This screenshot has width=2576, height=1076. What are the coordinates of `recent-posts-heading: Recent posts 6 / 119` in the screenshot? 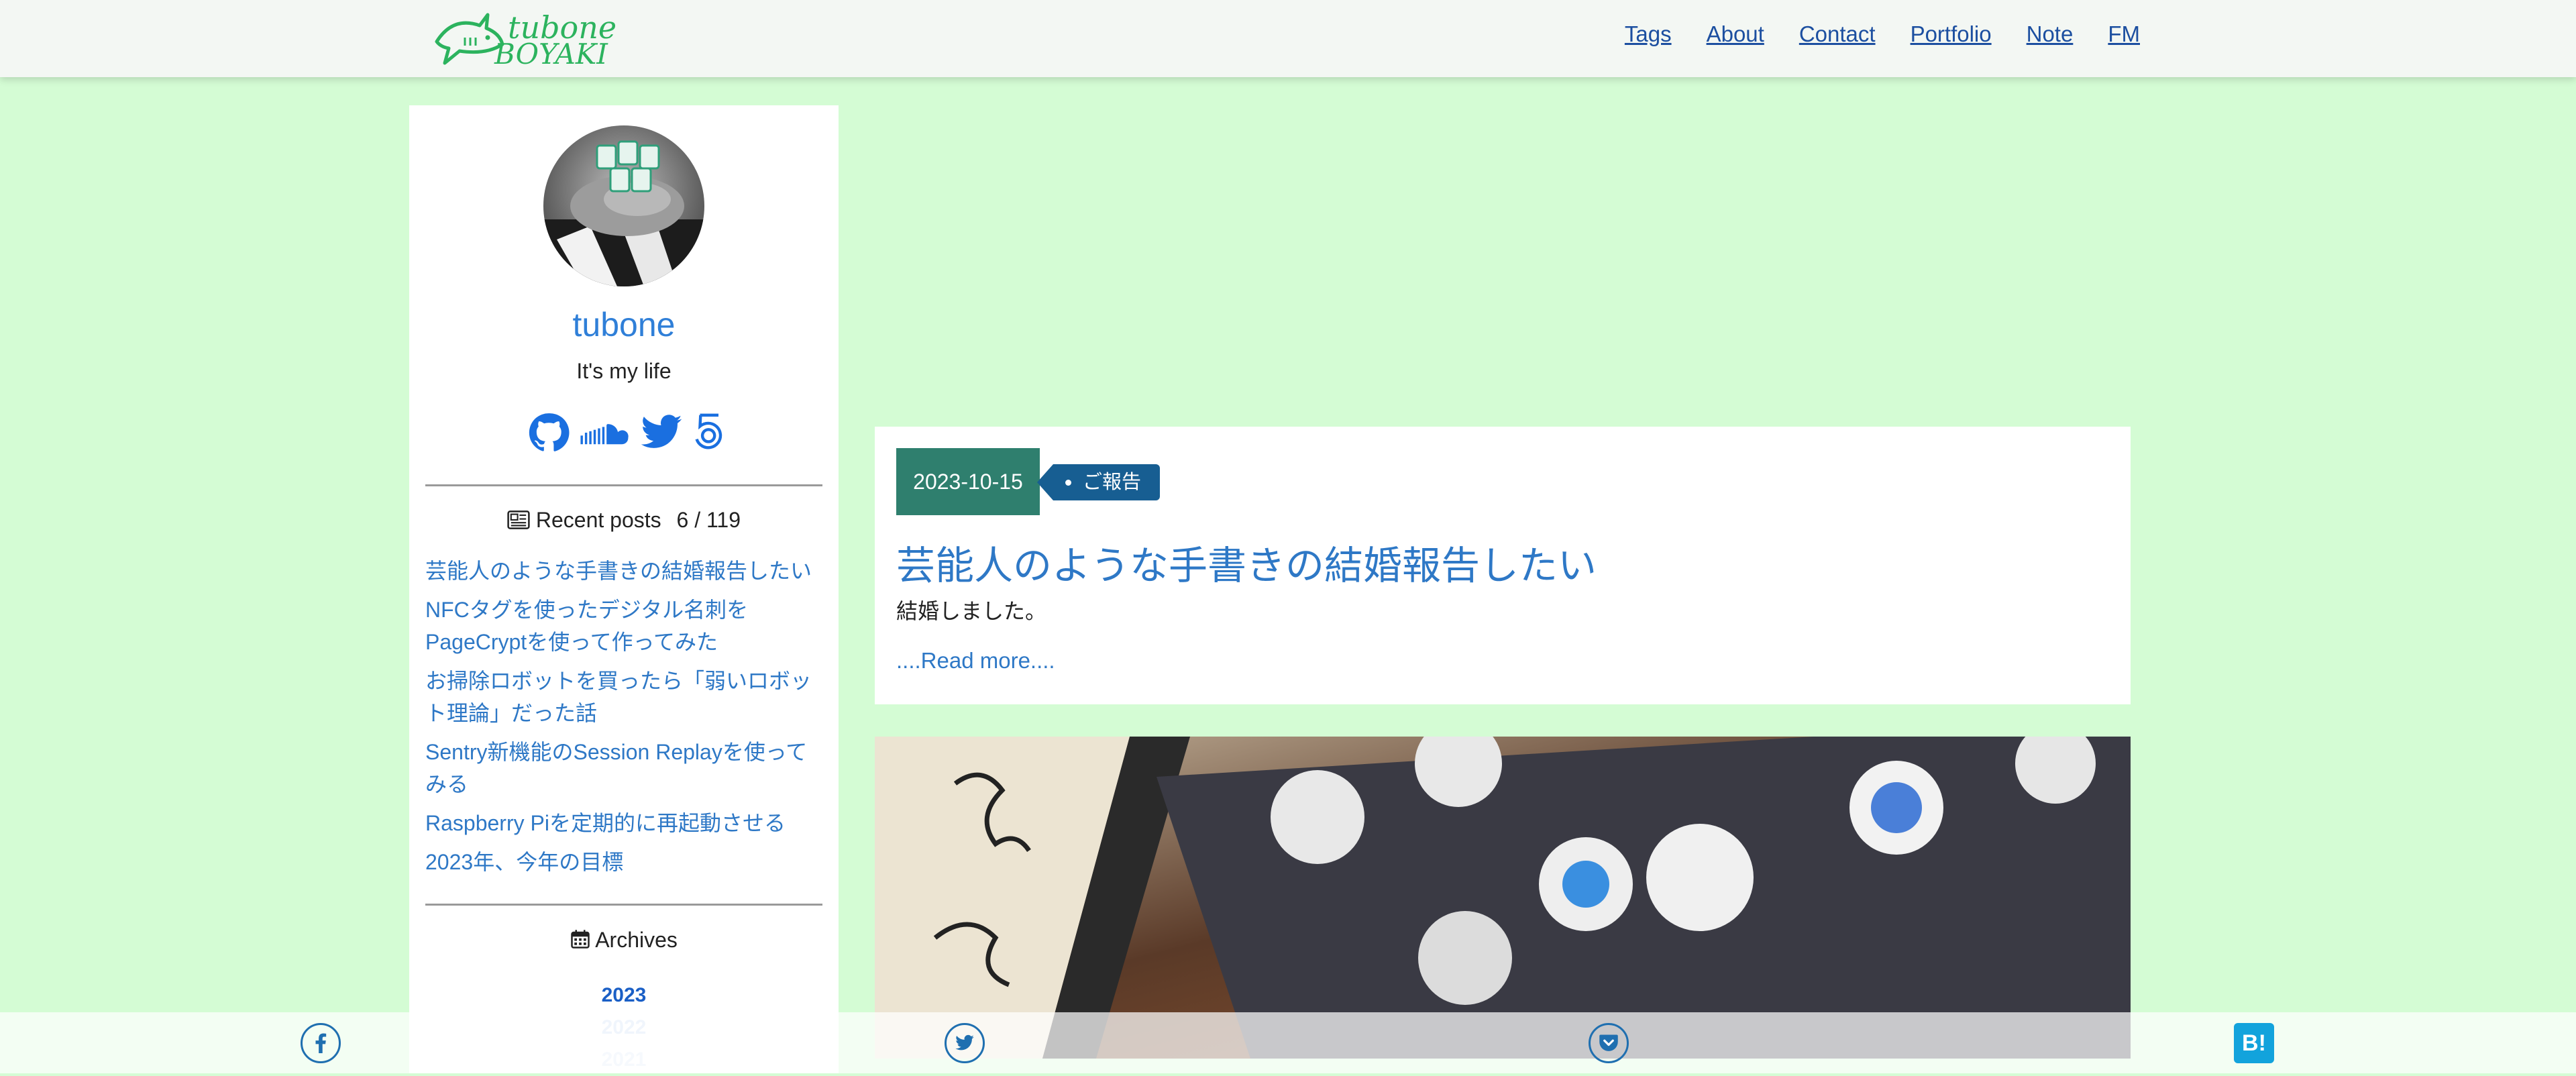 It's located at (624, 520).